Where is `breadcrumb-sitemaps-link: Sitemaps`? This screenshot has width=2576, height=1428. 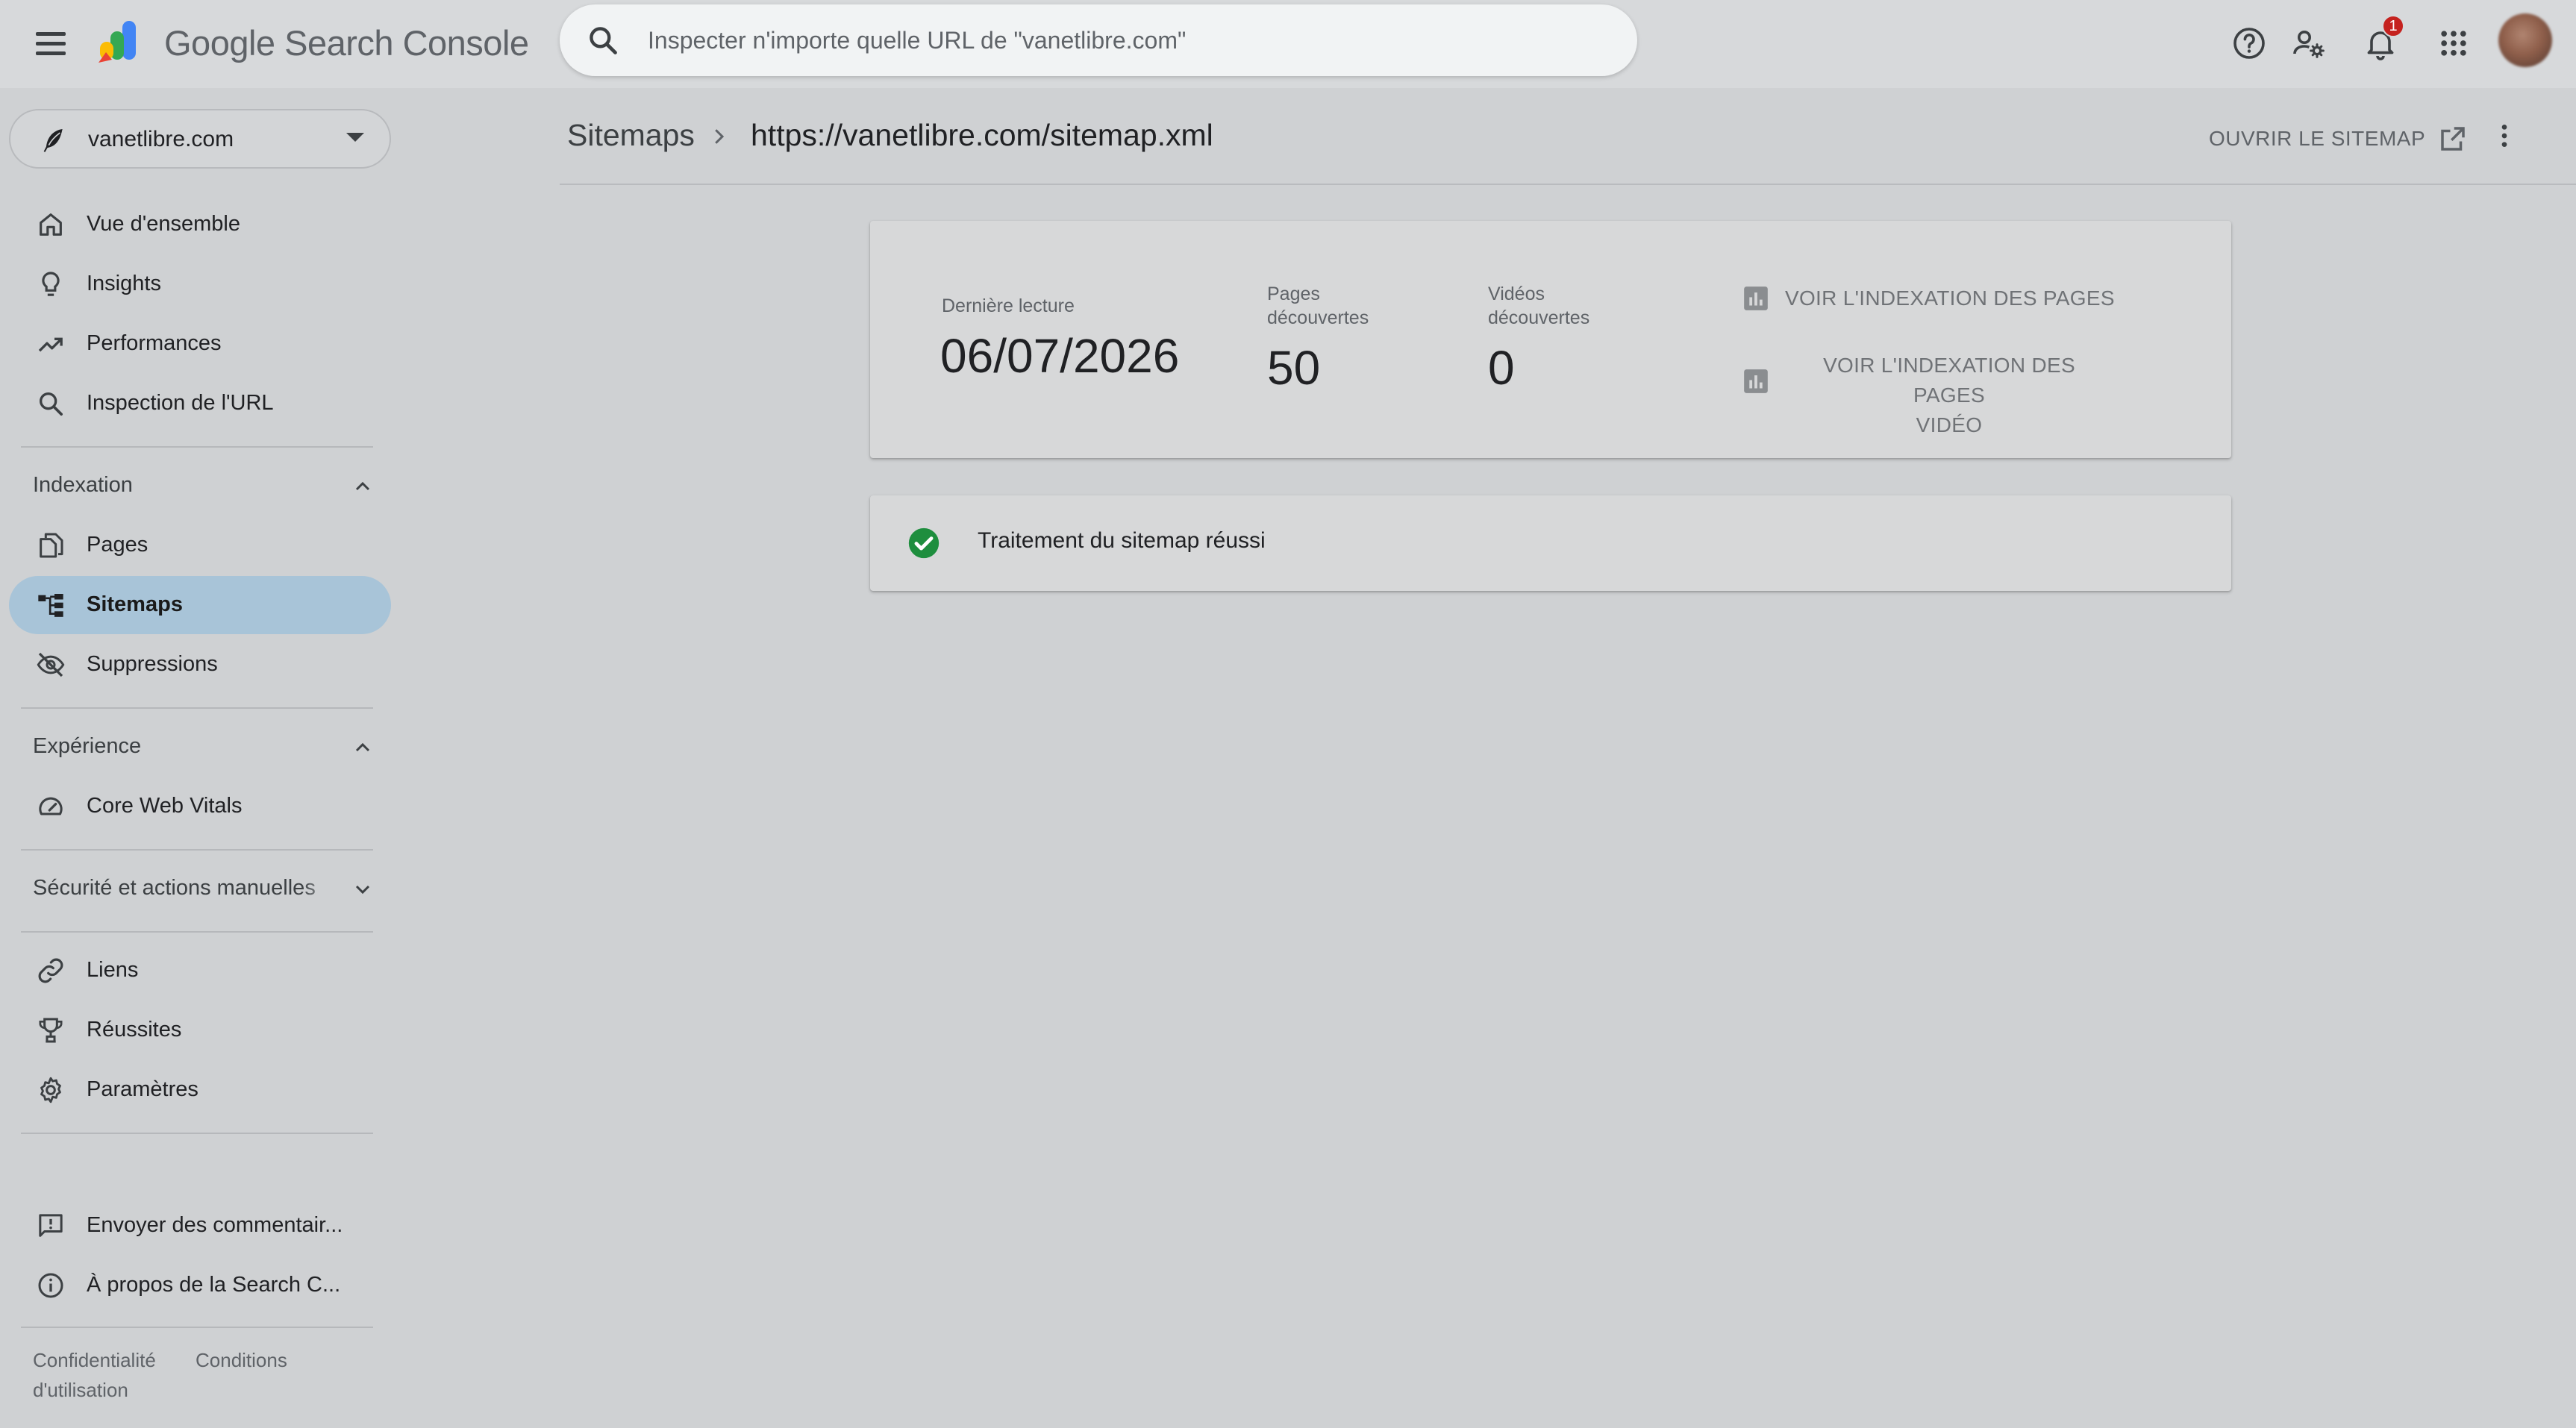 breadcrumb-sitemaps-link: Sitemaps is located at coordinates (631, 135).